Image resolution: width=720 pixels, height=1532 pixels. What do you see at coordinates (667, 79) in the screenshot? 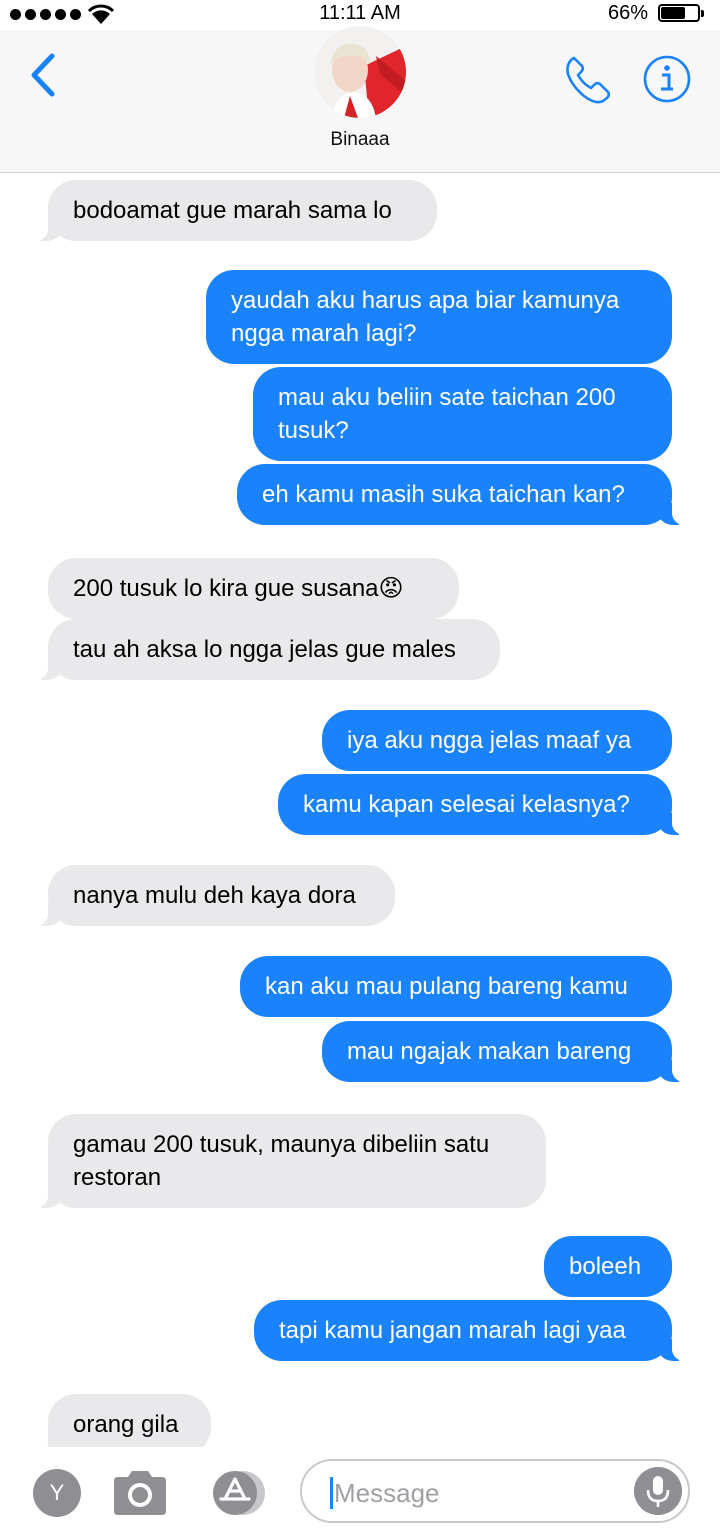
I see `info-icon` at bounding box center [667, 79].